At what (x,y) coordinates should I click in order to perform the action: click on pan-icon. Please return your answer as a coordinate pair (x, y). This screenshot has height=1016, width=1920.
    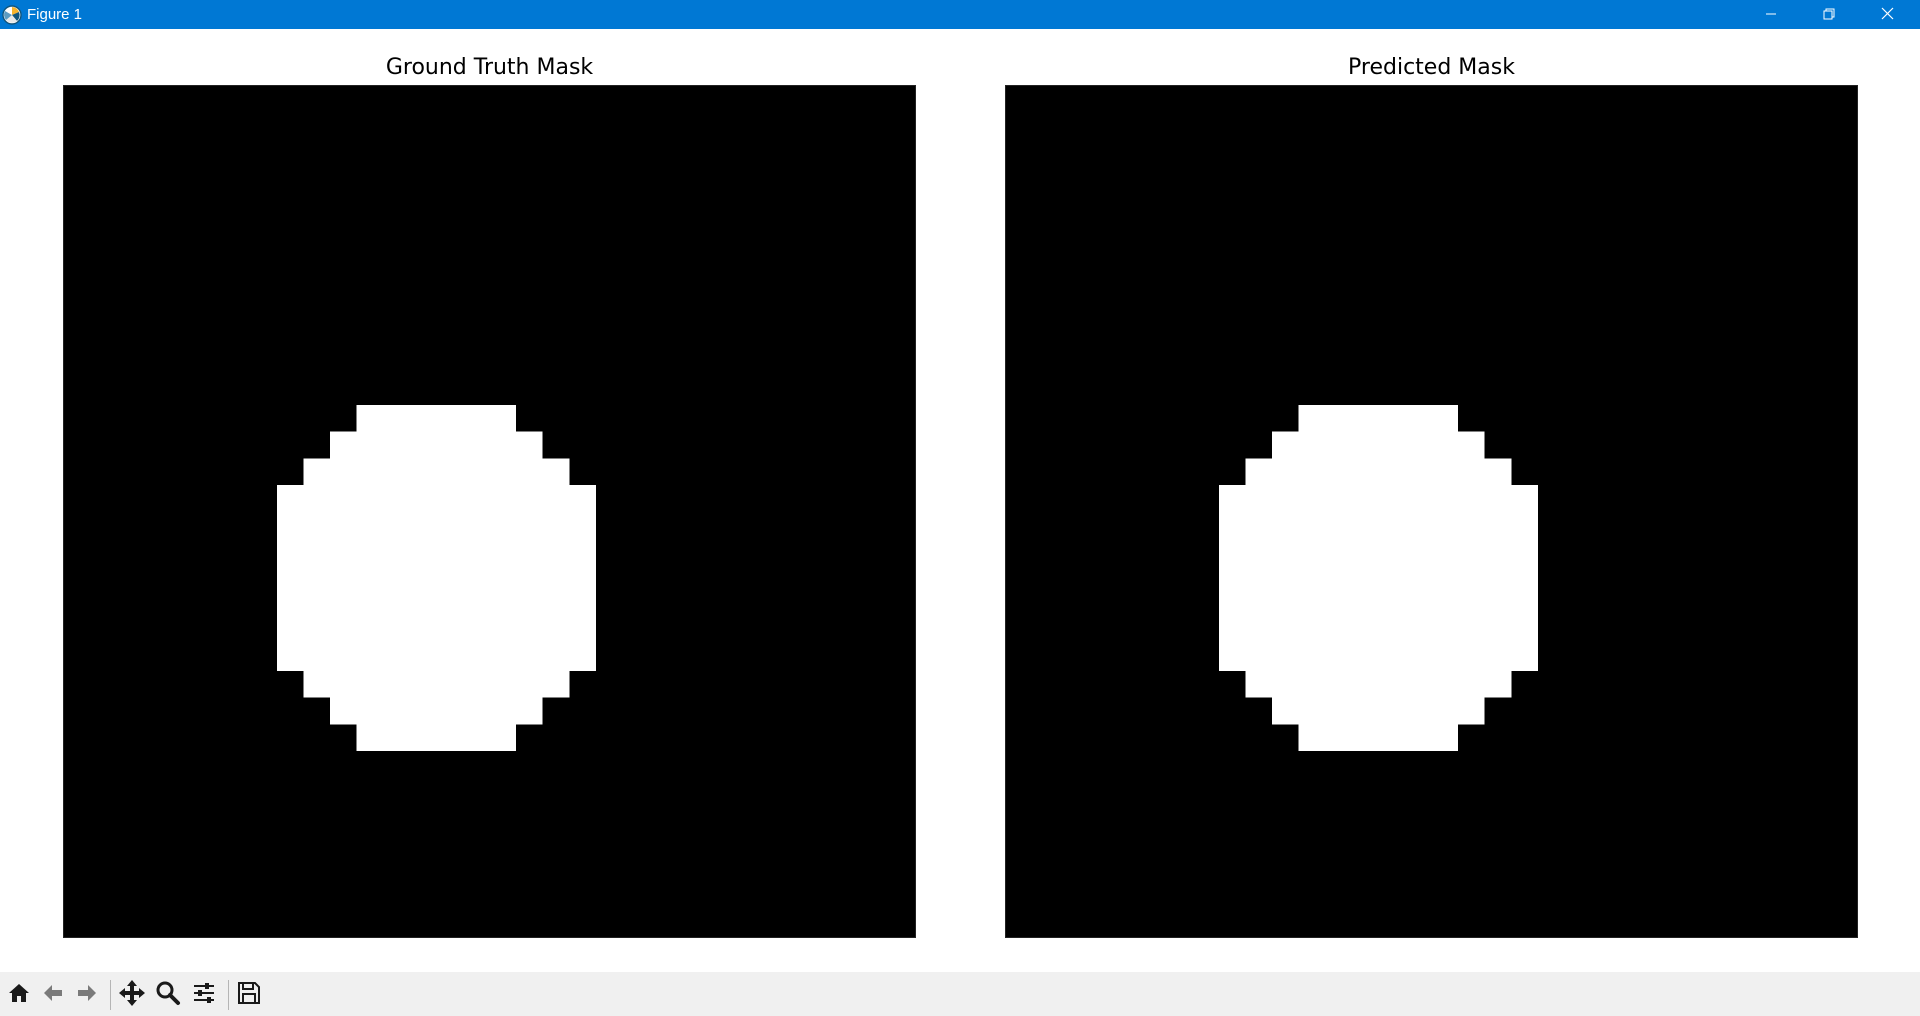
    Looking at the image, I should click on (132, 995).